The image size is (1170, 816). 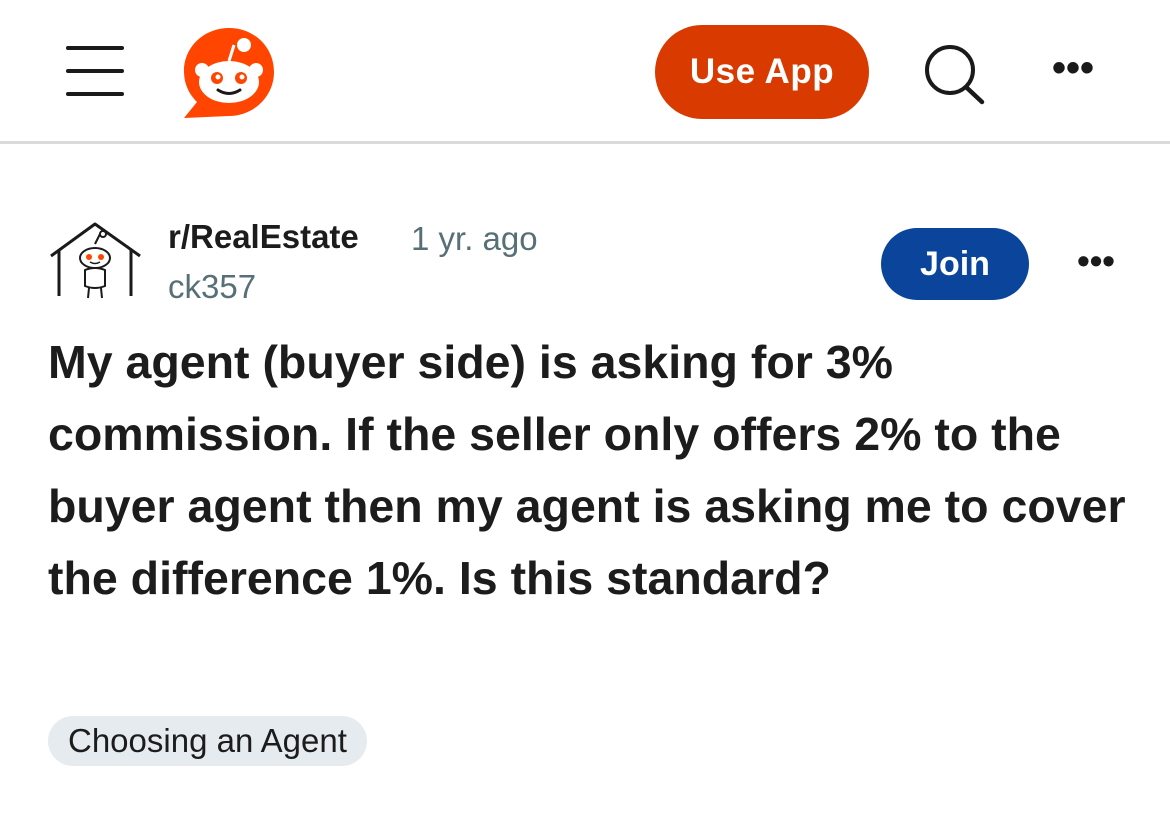 What do you see at coordinates (1073, 68) in the screenshot?
I see `more-options-icon: •••` at bounding box center [1073, 68].